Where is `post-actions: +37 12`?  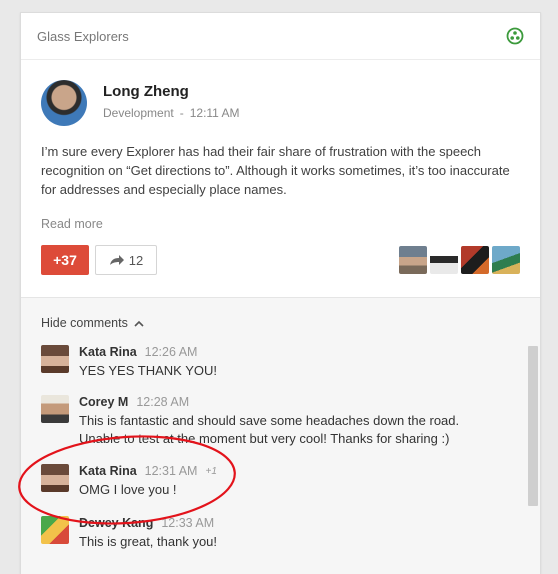 post-actions: +37 12 is located at coordinates (280, 253).